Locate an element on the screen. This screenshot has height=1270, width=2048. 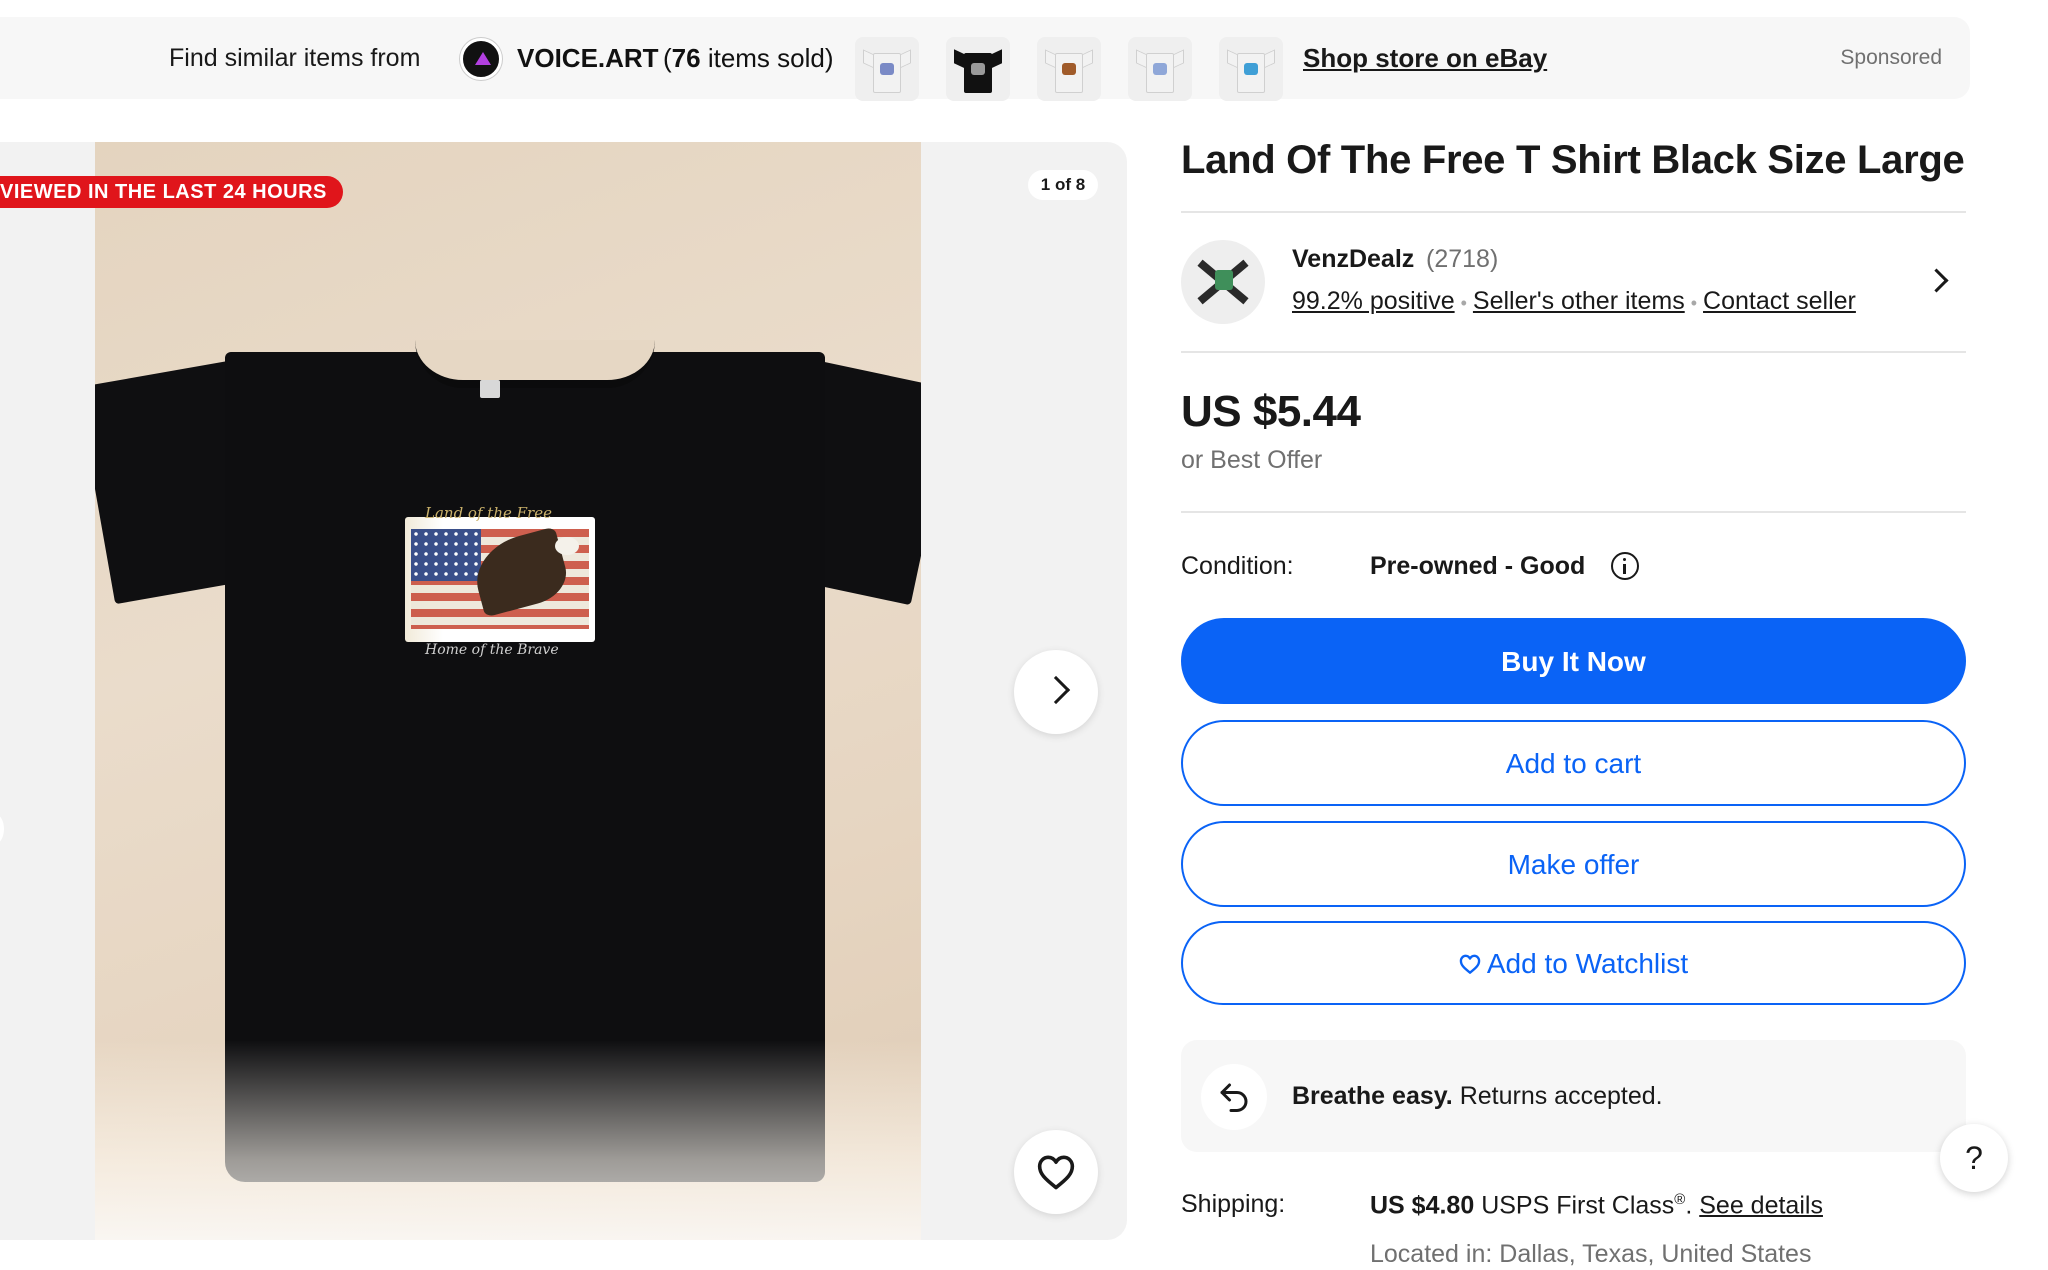
photo-fold is located at coordinates (508, 1140).